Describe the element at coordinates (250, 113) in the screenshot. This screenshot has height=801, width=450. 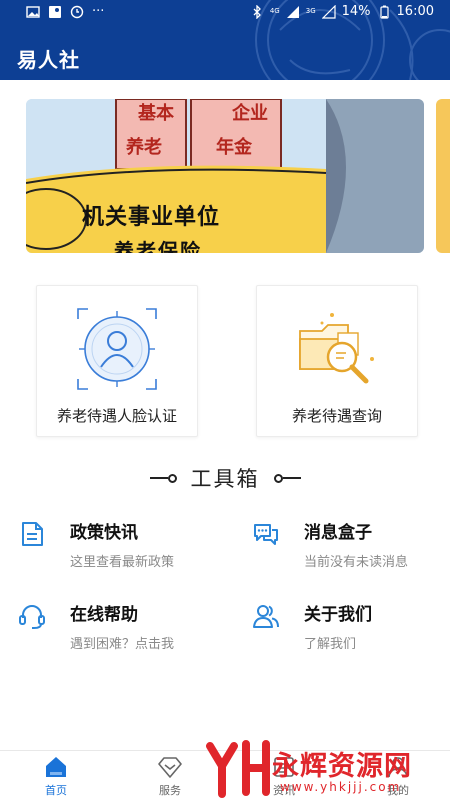
I see `banner-tag-enterprise: 企业` at that location.